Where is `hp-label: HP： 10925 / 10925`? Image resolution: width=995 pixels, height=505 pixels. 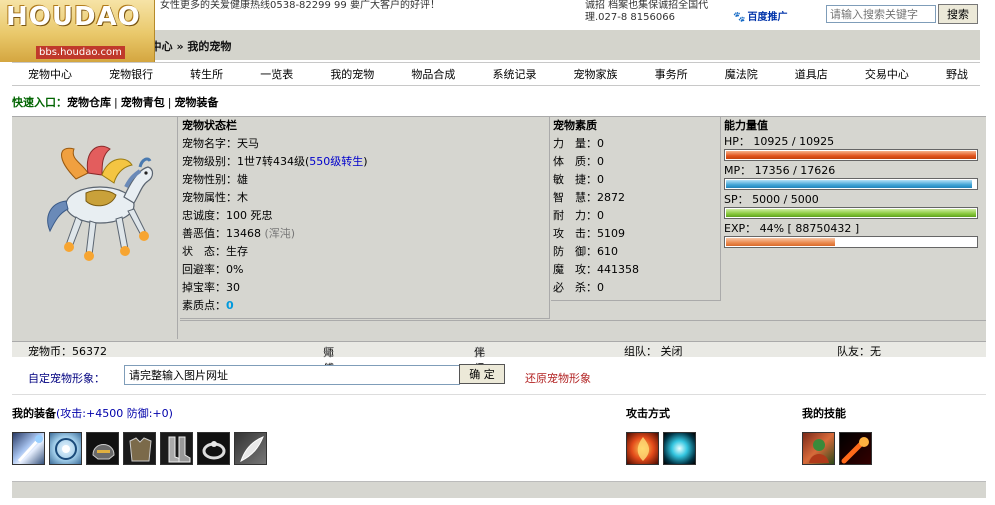 hp-label: HP： 10925 / 10925 is located at coordinates (779, 141).